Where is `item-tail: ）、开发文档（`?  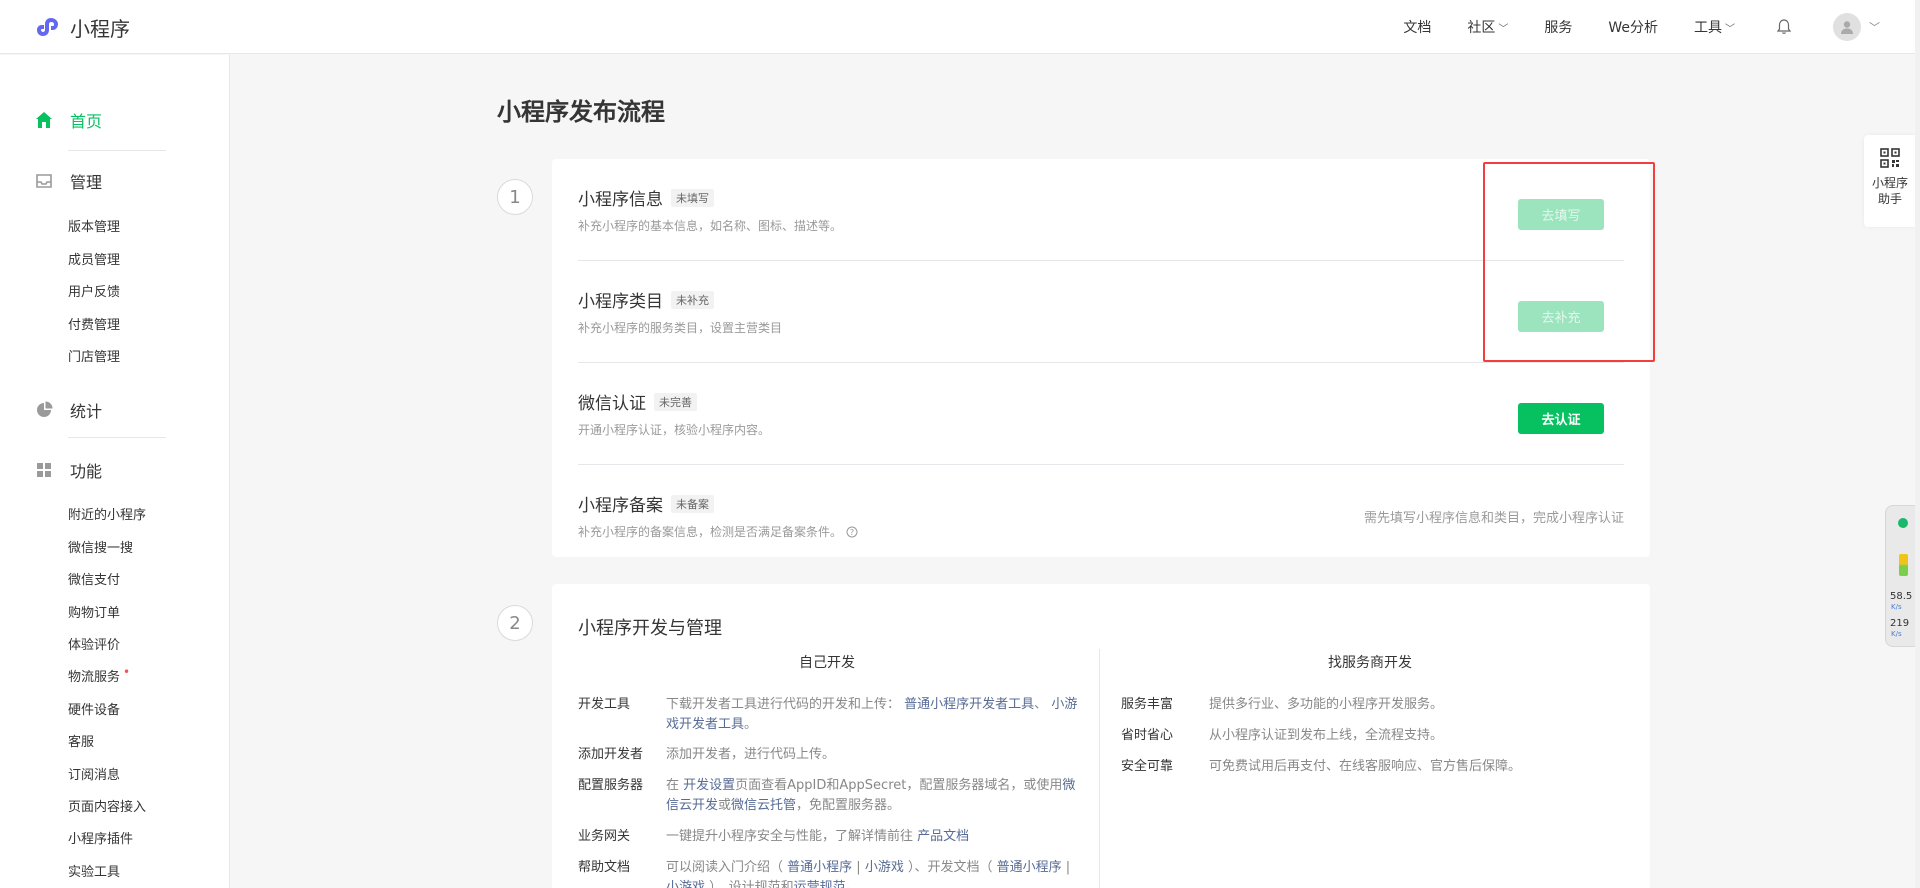 item-tail: ）、开发文档（ is located at coordinates (950, 867).